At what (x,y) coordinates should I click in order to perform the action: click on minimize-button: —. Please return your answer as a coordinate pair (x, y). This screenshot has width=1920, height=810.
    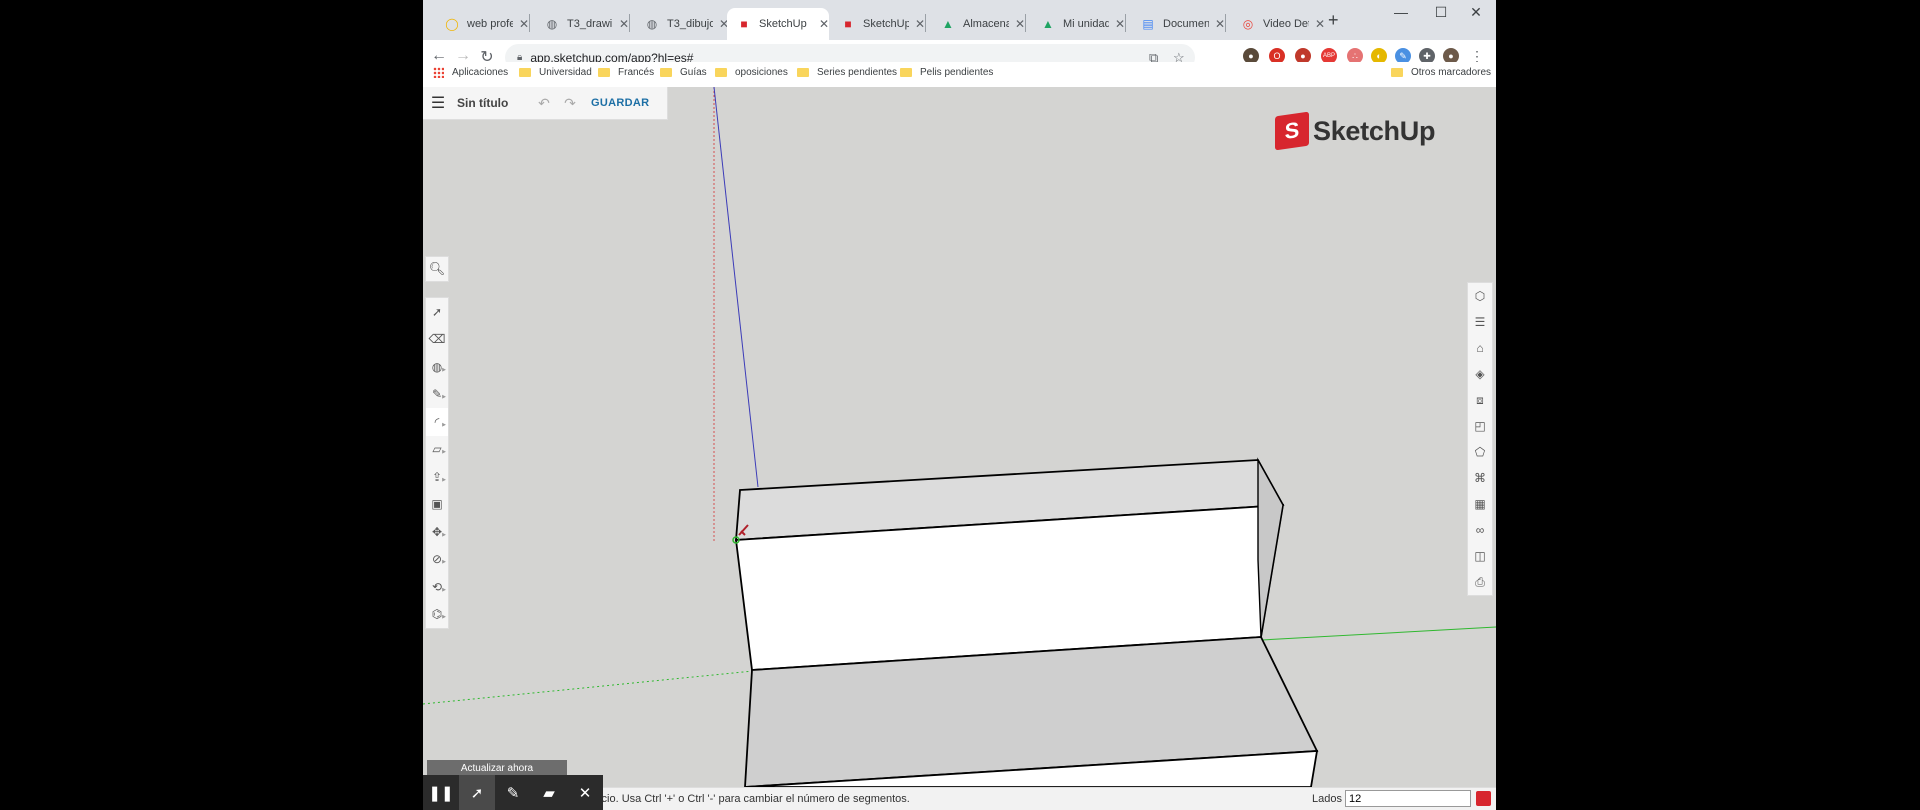
    Looking at the image, I should click on (1401, 12).